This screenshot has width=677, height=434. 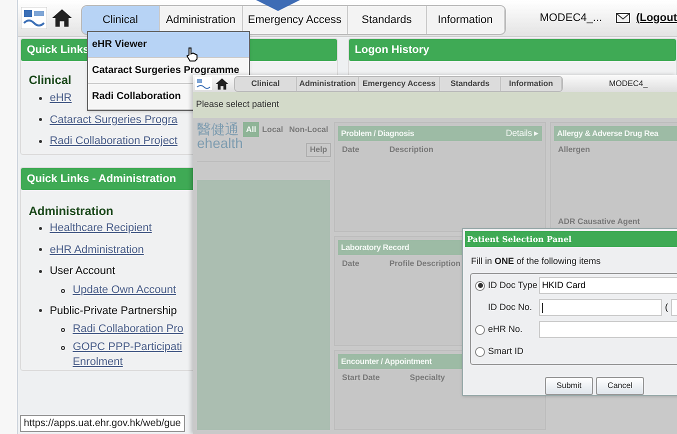 I want to click on group-label: Public-Private Partnership, so click(x=113, y=311).